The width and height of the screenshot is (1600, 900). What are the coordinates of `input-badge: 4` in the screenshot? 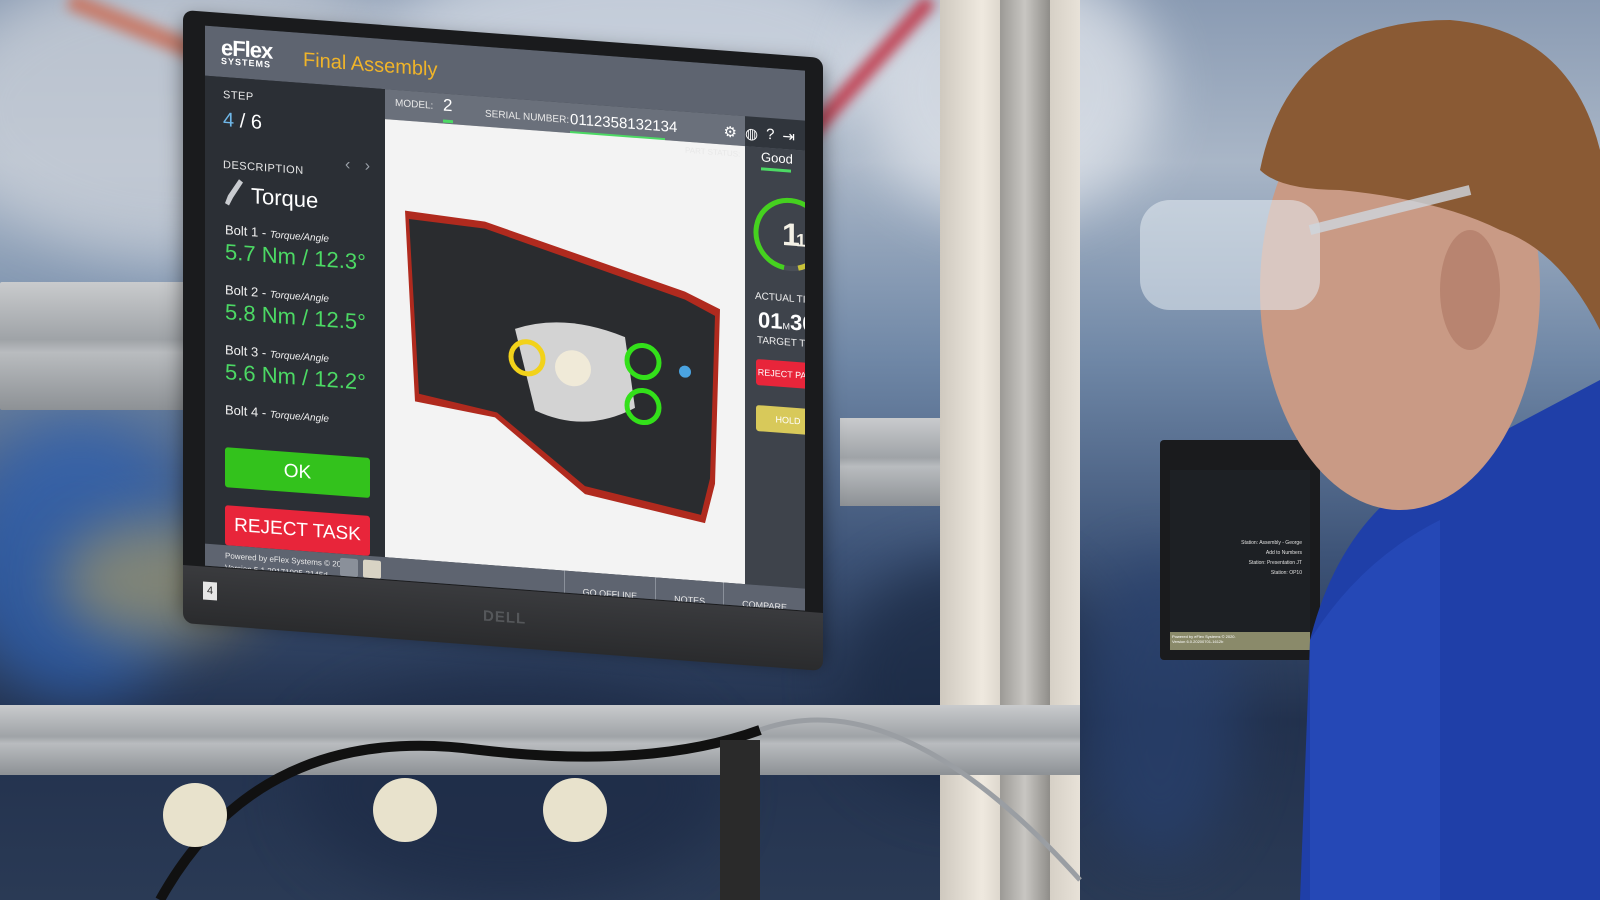 It's located at (210, 591).